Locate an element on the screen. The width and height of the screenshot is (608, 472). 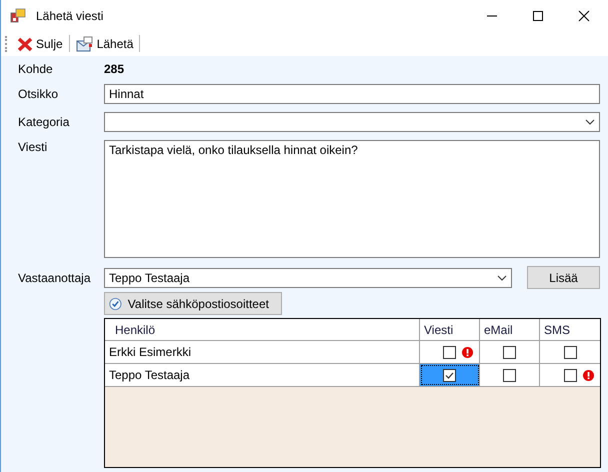
close-button: Sulje is located at coordinates (40, 44).